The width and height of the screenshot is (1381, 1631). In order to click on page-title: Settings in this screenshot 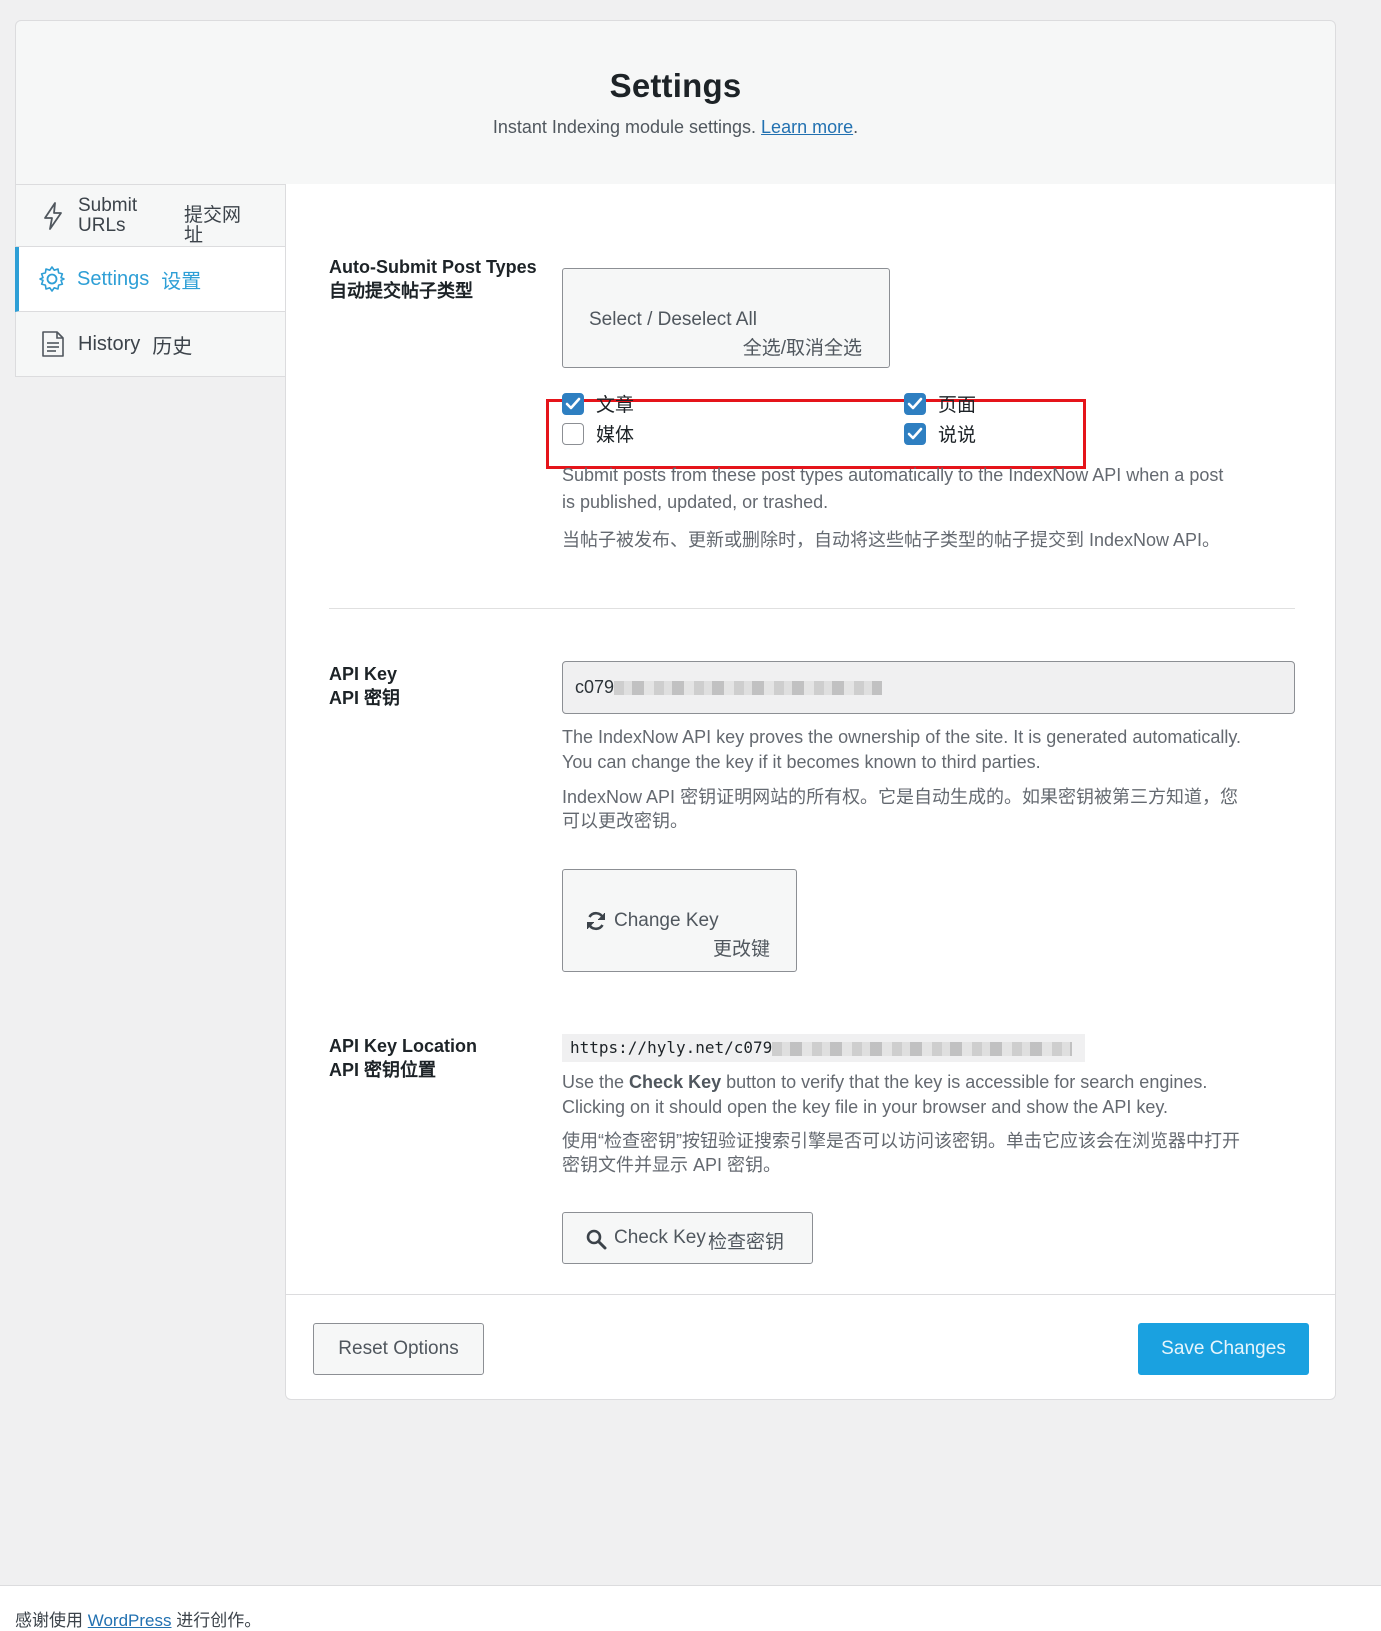, I will do `click(675, 85)`.